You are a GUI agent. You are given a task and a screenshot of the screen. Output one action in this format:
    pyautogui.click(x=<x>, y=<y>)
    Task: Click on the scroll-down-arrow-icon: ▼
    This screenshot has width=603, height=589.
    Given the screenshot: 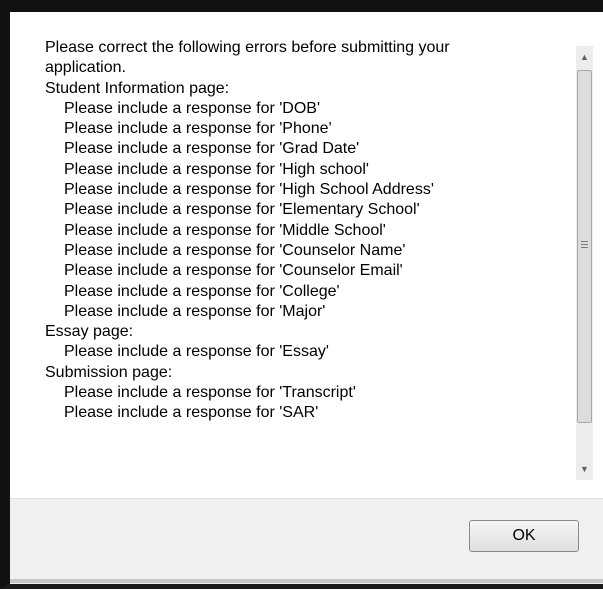 What is the action you would take?
    pyautogui.click(x=584, y=469)
    